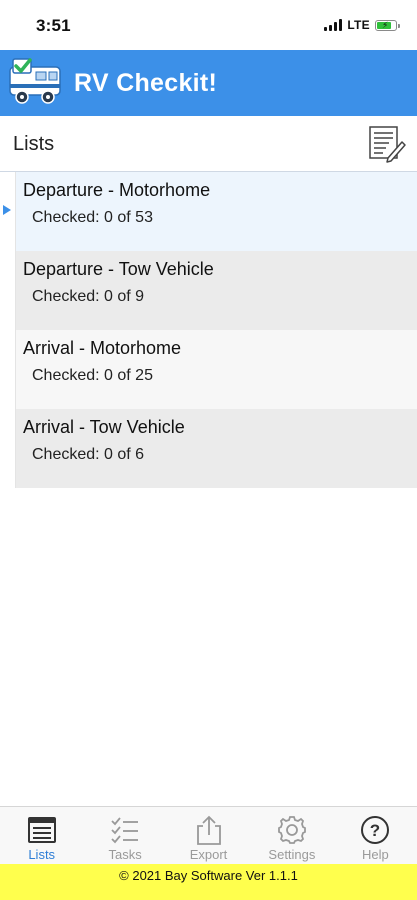 Image resolution: width=417 pixels, height=900 pixels. I want to click on lists-section-bar: Lists, so click(208, 144).